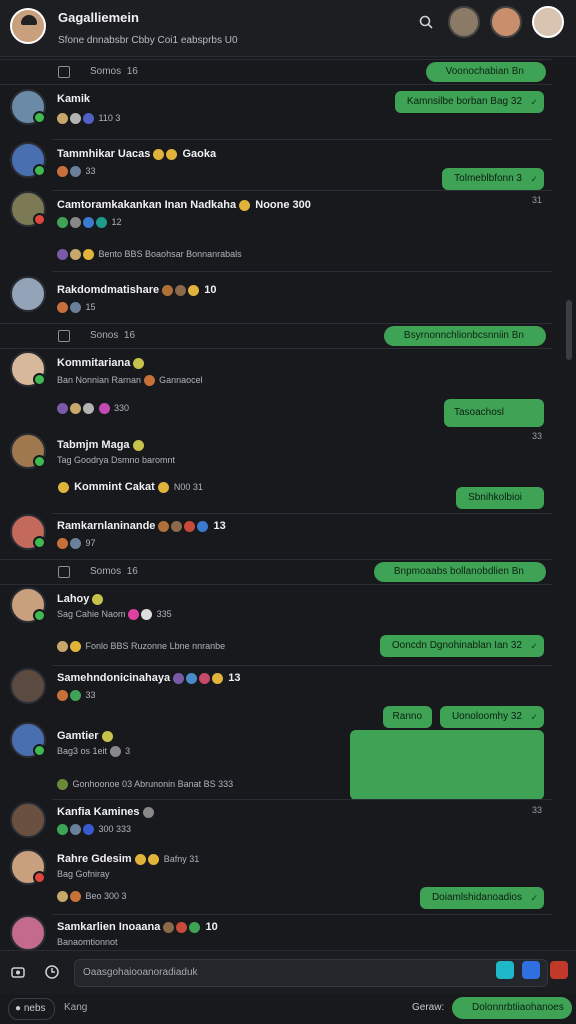 This screenshot has height=1024, width=576. I want to click on attach-icon, so click(18, 972).